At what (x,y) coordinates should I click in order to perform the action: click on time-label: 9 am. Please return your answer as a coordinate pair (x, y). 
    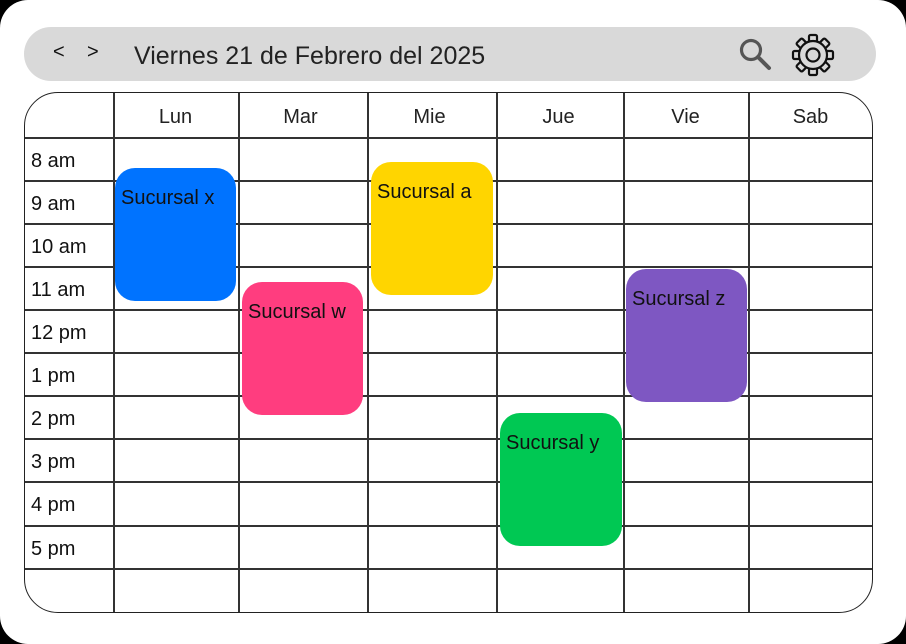
    Looking at the image, I should click on (53, 204).